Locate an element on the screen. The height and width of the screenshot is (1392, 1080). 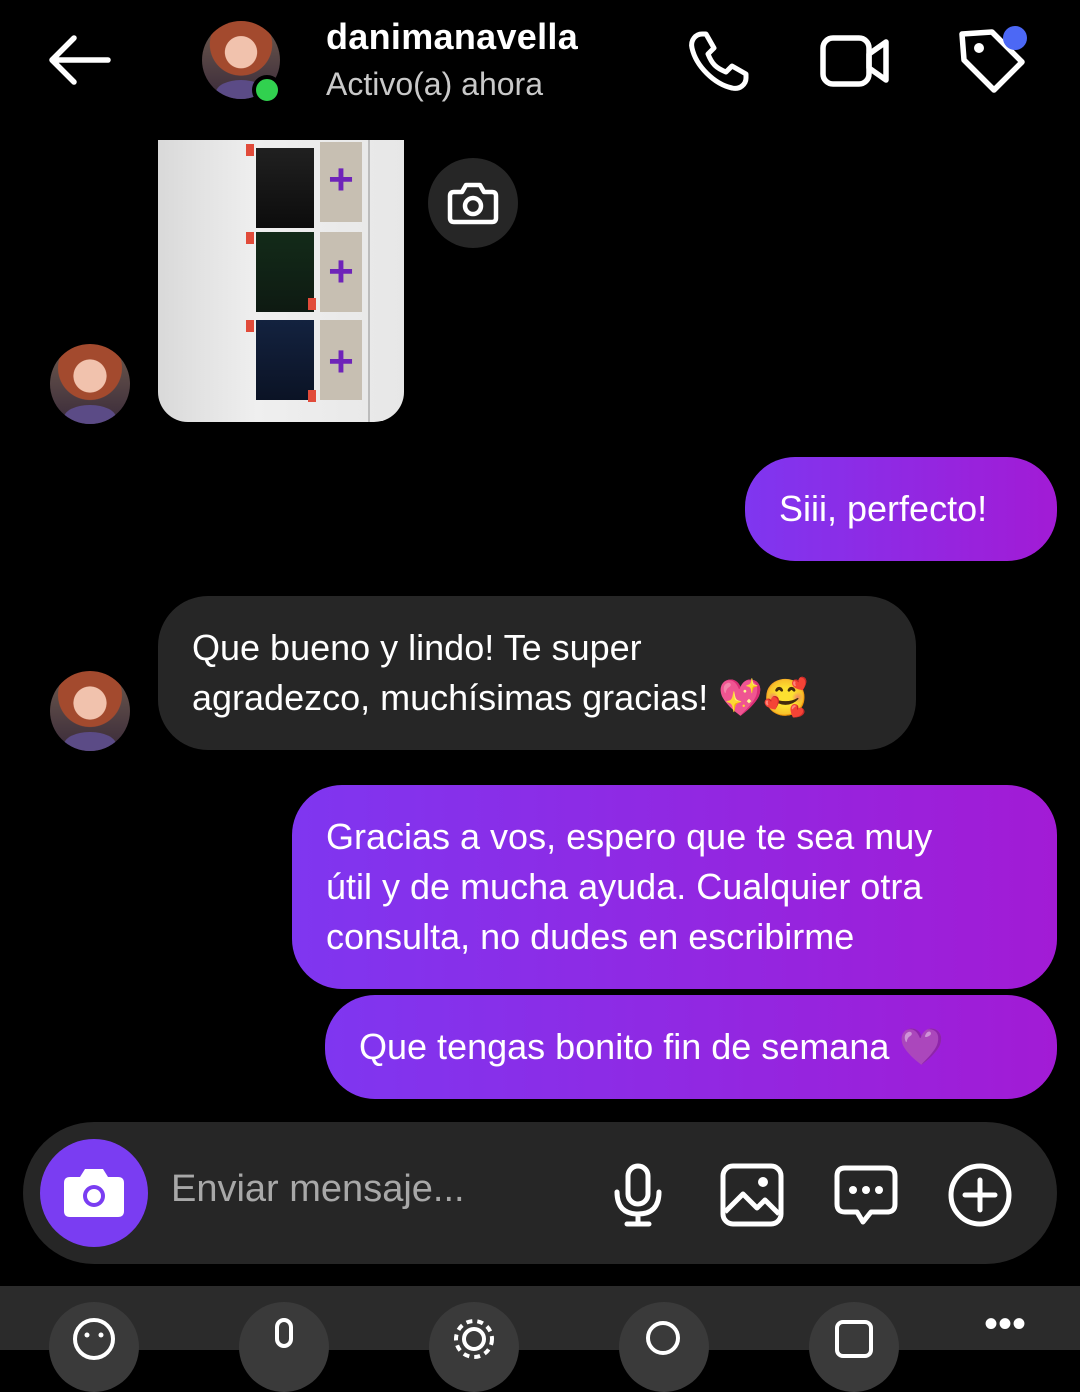
phone-icon is located at coordinates (719, 61).